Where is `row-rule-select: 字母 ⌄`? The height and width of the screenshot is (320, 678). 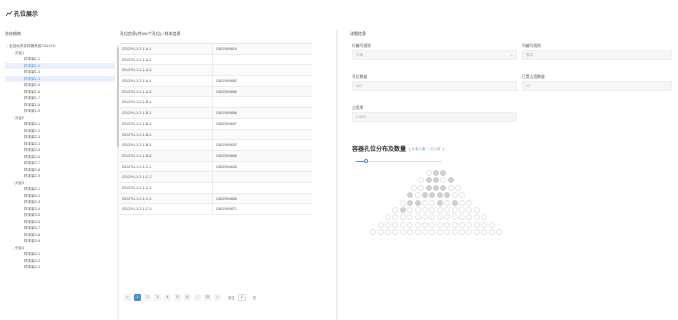
row-rule-select: 字母 ⌄ is located at coordinates (434, 55).